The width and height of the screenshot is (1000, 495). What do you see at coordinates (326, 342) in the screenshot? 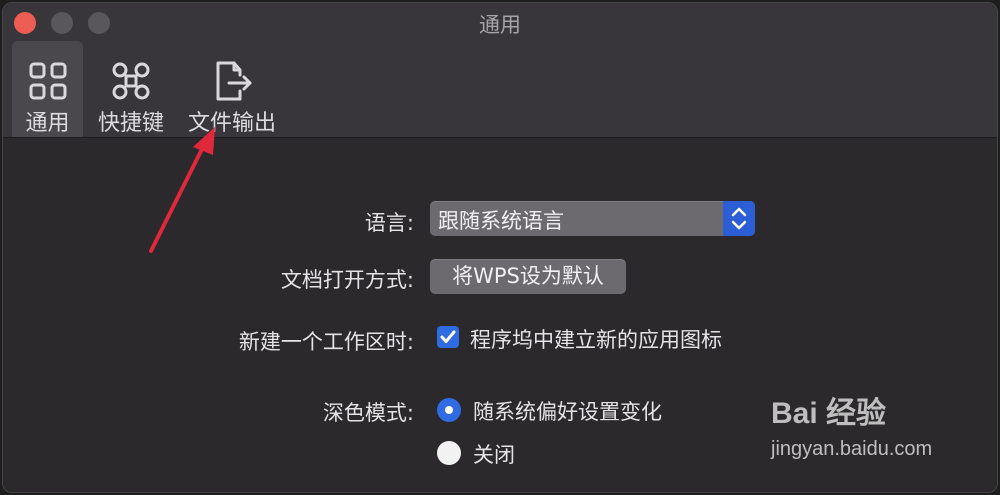
I see `new-workspace-label: 新建一个工作区时:` at bounding box center [326, 342].